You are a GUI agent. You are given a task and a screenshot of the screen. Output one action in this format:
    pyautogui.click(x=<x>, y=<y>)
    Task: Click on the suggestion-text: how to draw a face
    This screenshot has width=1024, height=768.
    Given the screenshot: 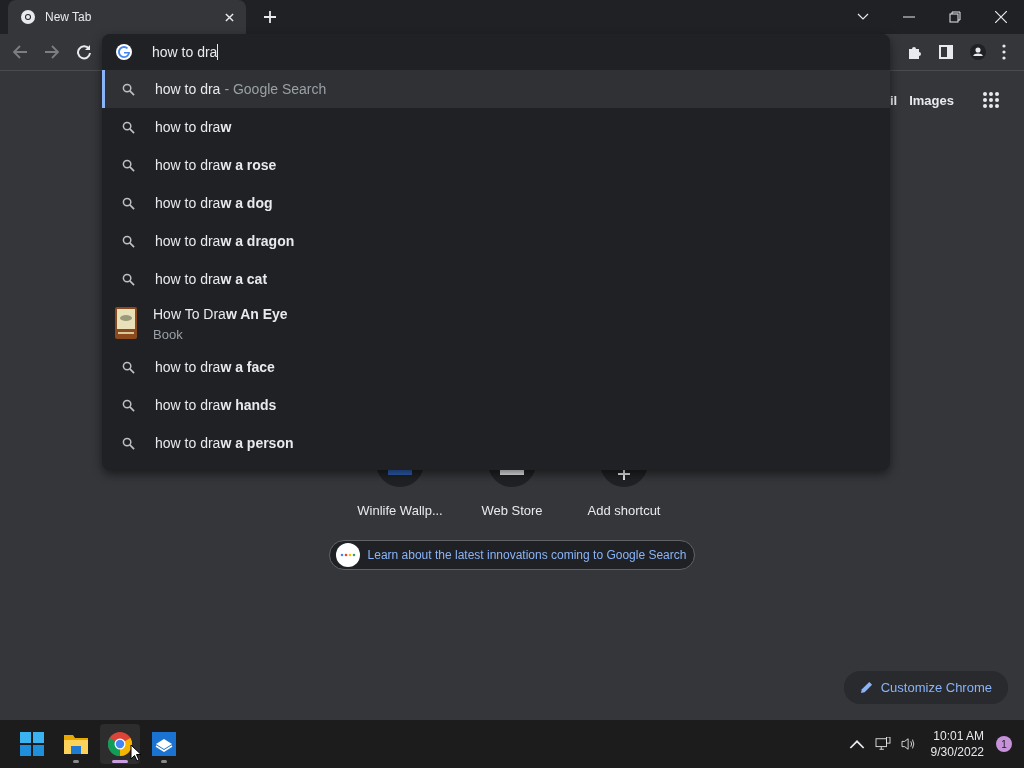 What is the action you would take?
    pyautogui.click(x=215, y=367)
    